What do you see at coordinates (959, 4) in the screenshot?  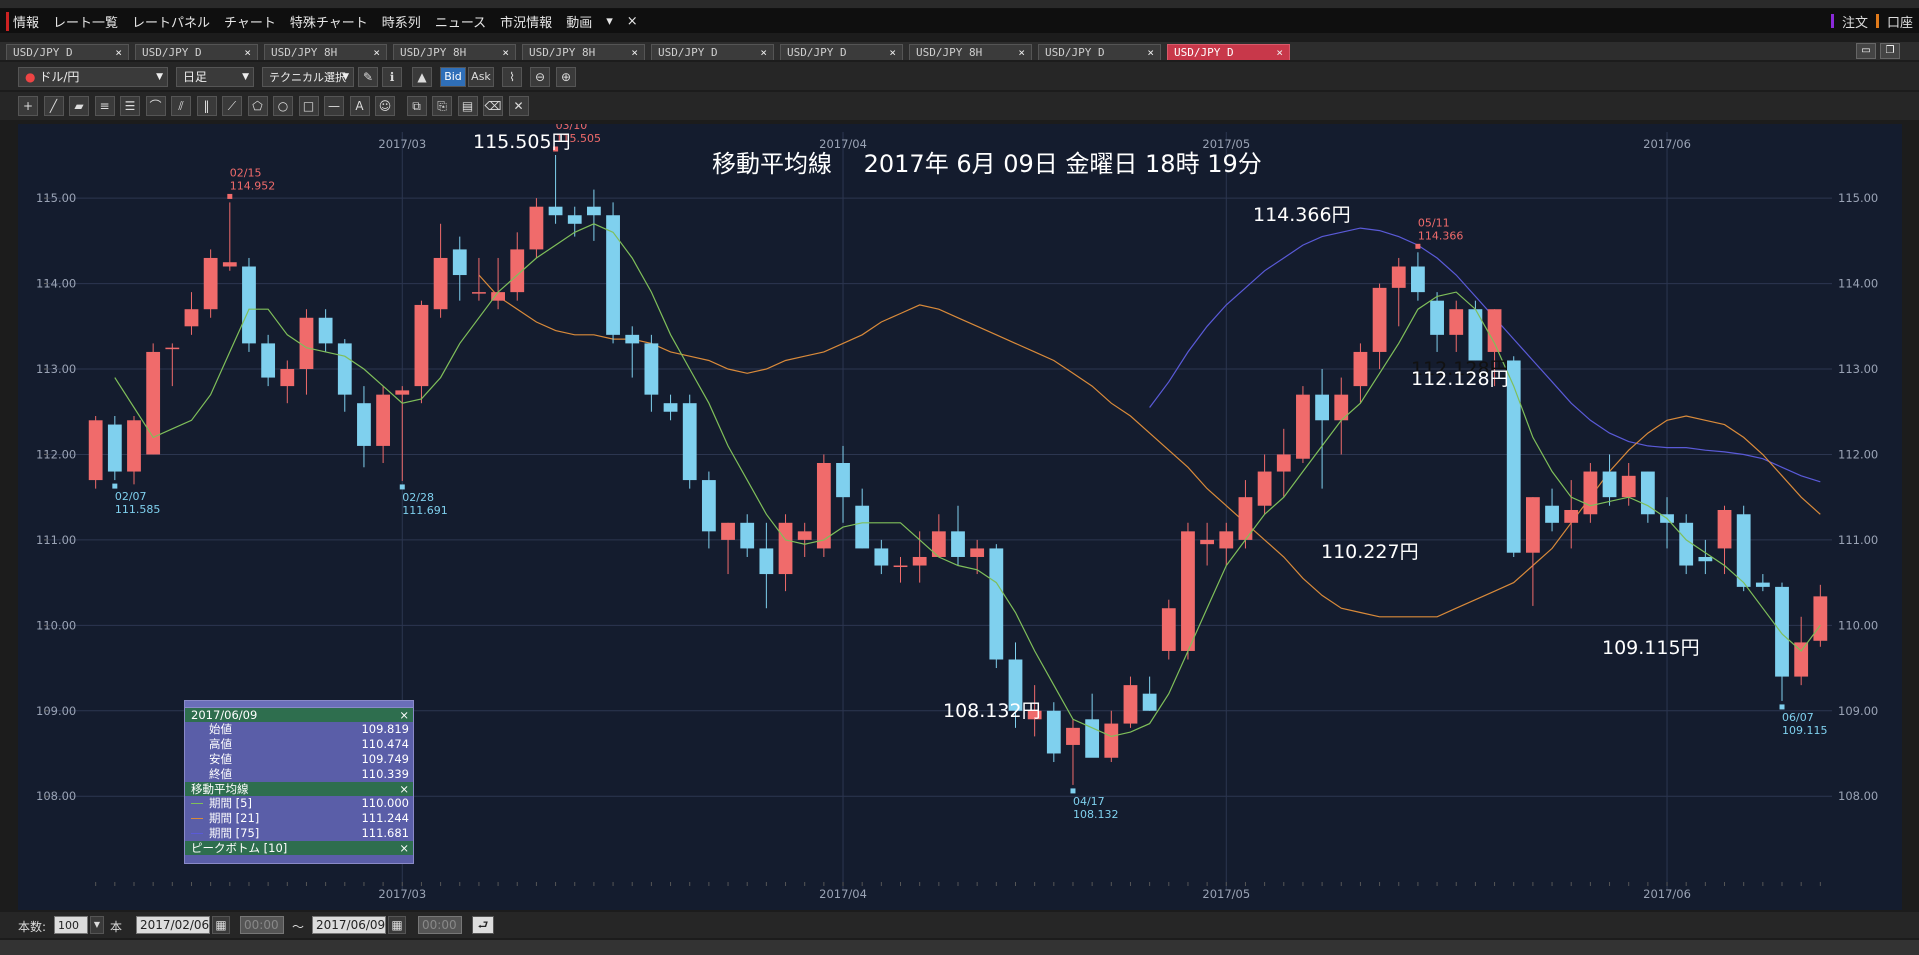 I see `window-top-strip` at bounding box center [959, 4].